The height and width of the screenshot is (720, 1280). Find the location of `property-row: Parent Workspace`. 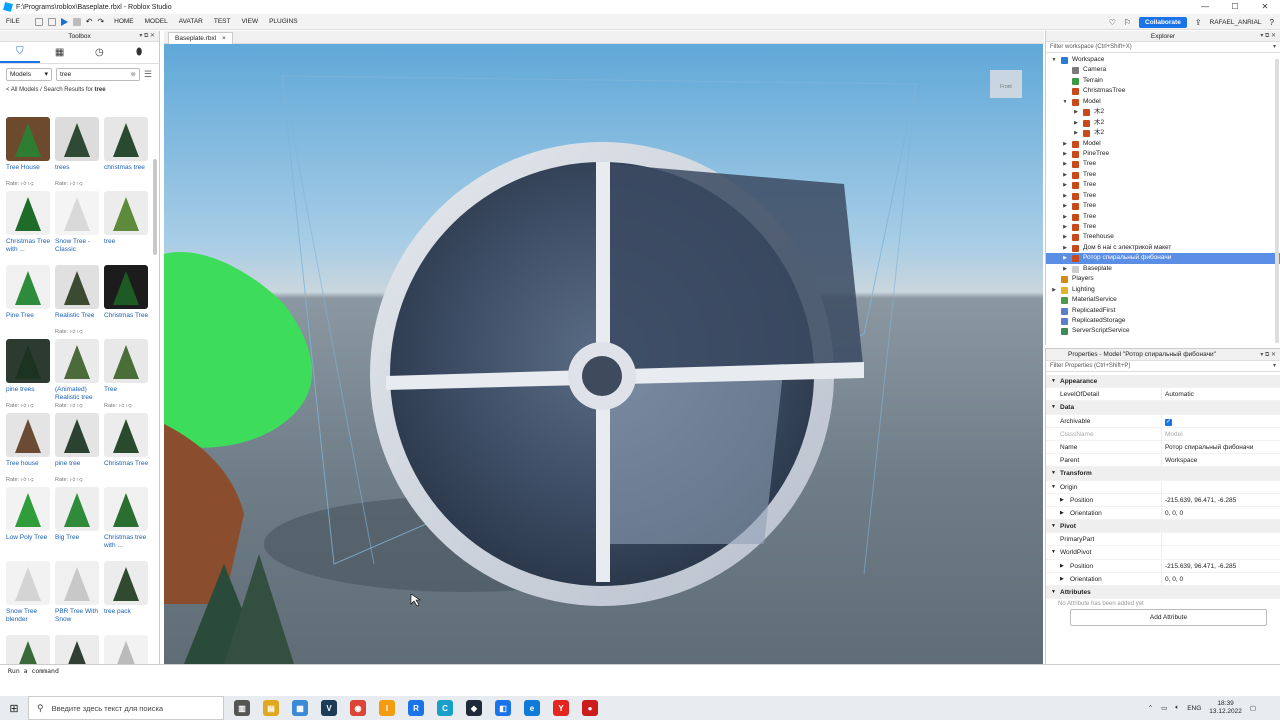

property-row: Parent Workspace is located at coordinates (1163, 461).